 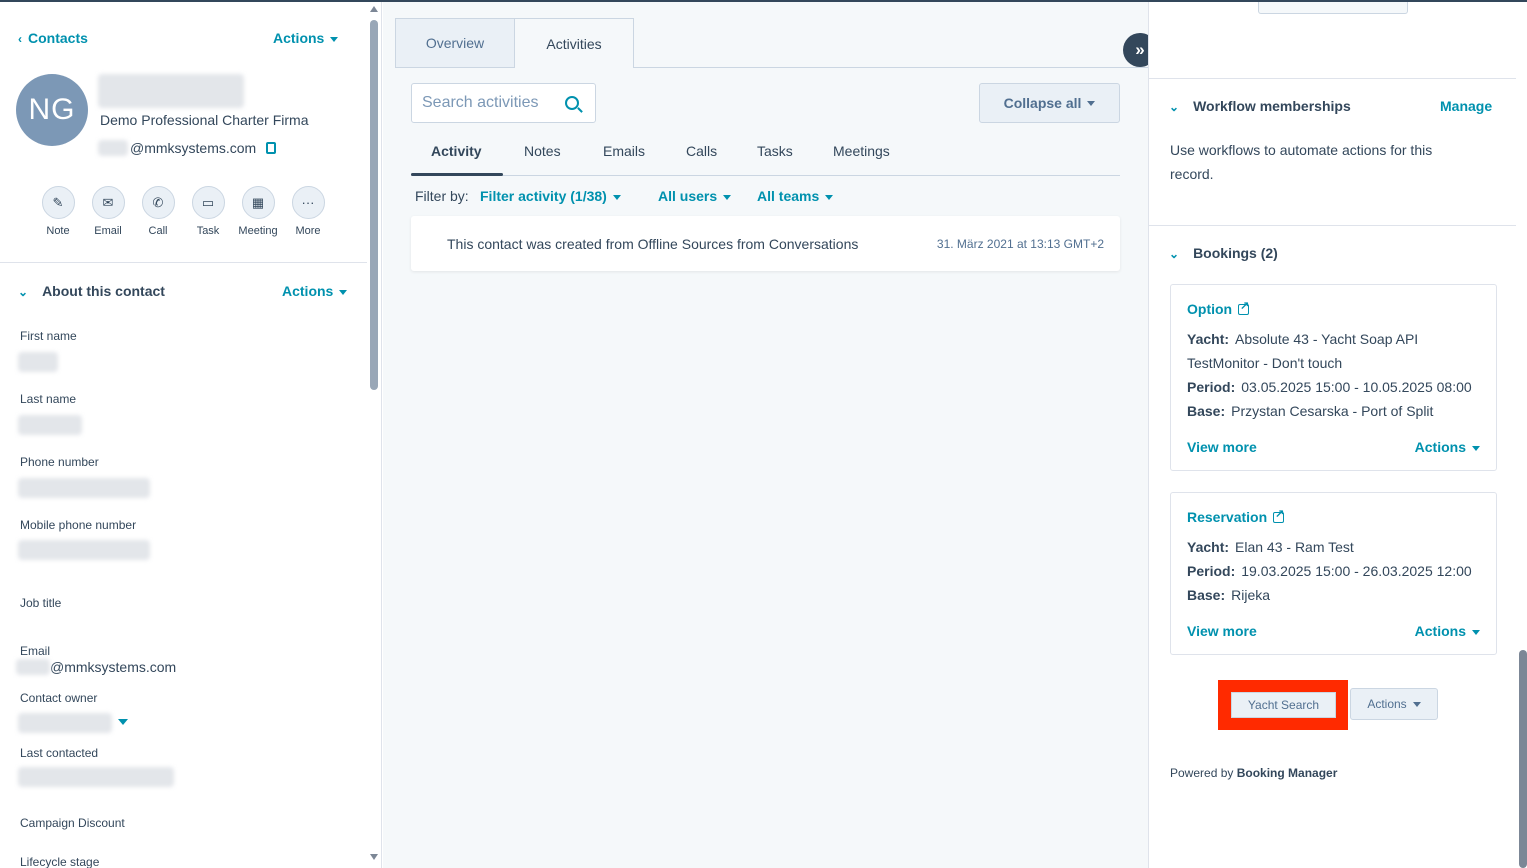 What do you see at coordinates (72, 823) in the screenshot?
I see `campaign-label: Campaign Discount` at bounding box center [72, 823].